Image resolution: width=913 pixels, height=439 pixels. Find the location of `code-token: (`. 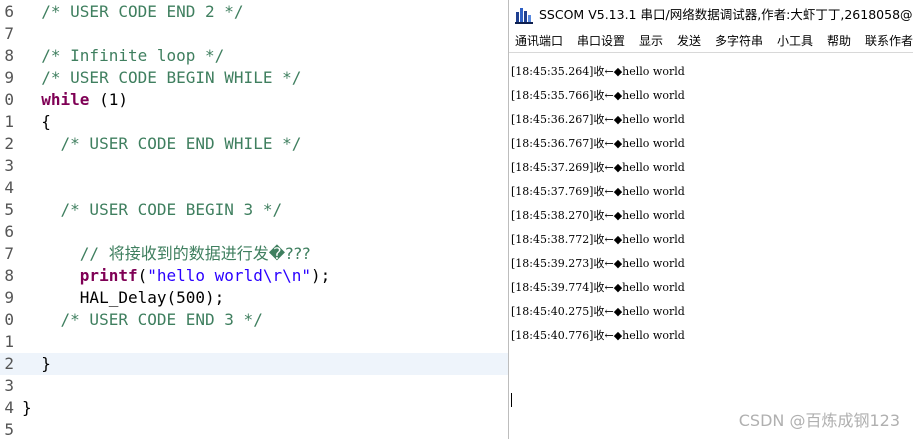

code-token: ( is located at coordinates (142, 275).